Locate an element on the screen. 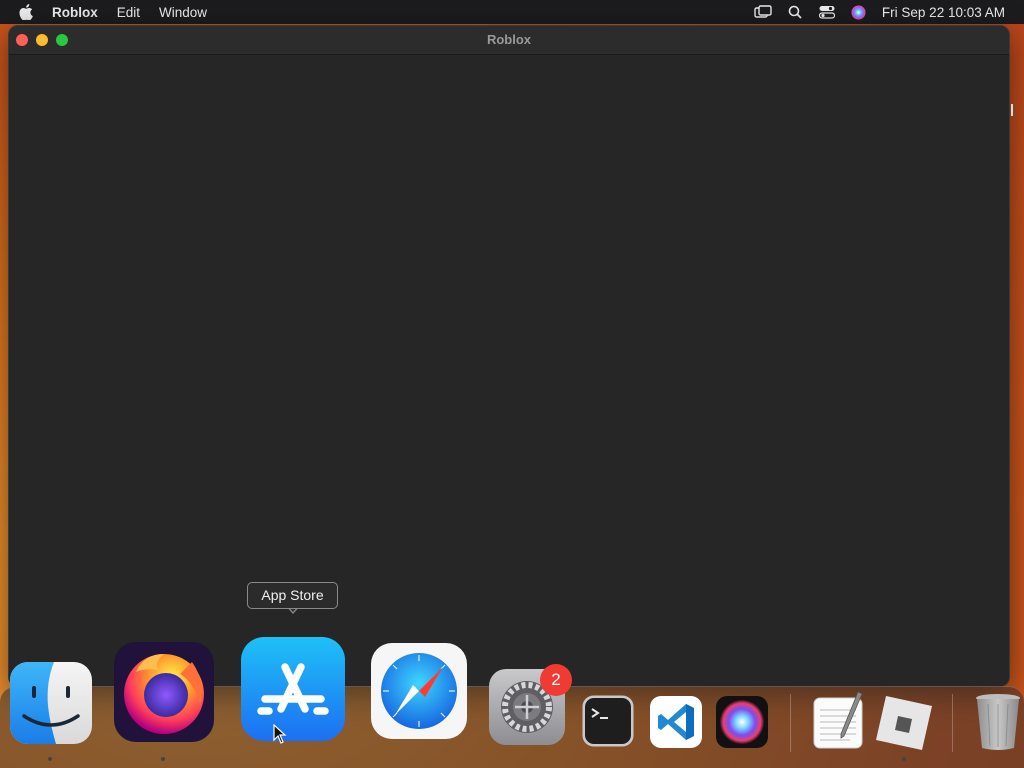  window-titlebar: Roblox is located at coordinates (509, 40).